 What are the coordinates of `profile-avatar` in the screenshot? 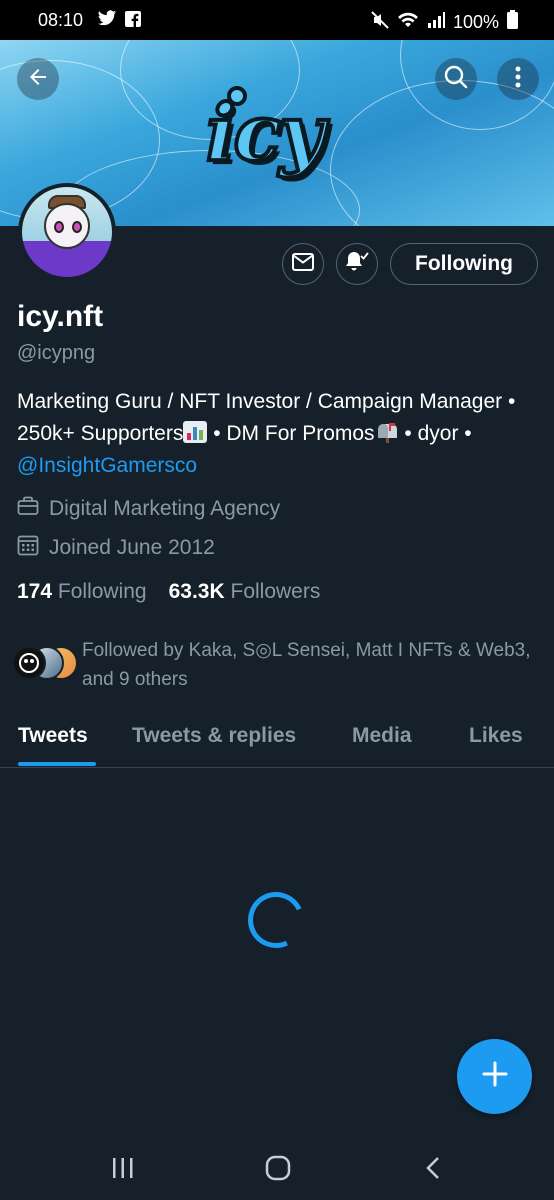 It's located at (67, 232).